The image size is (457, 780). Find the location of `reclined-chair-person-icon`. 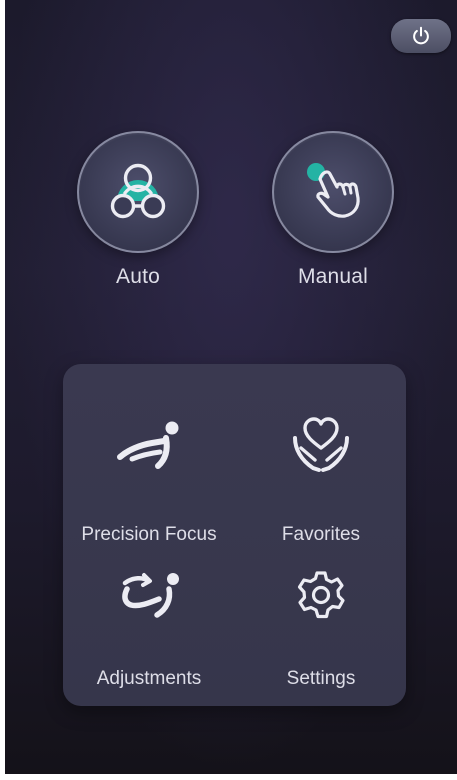

reclined-chair-person-icon is located at coordinates (148, 445).